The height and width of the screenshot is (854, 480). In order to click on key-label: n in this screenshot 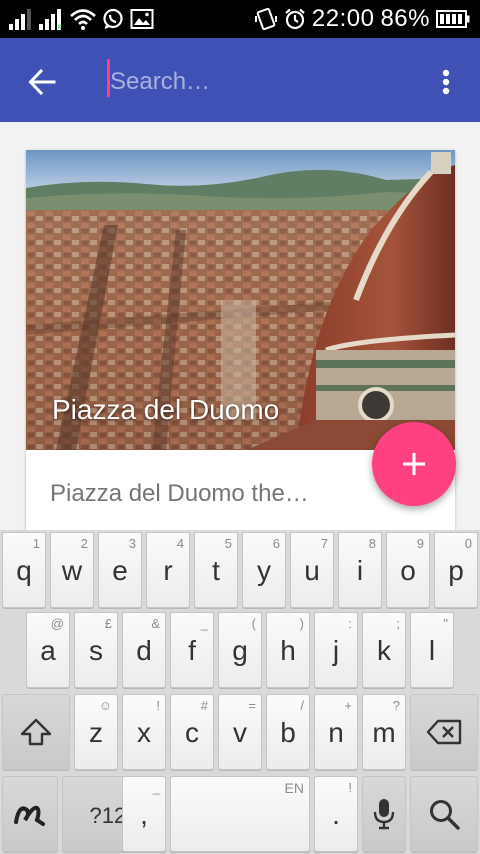, I will do `click(336, 732)`.